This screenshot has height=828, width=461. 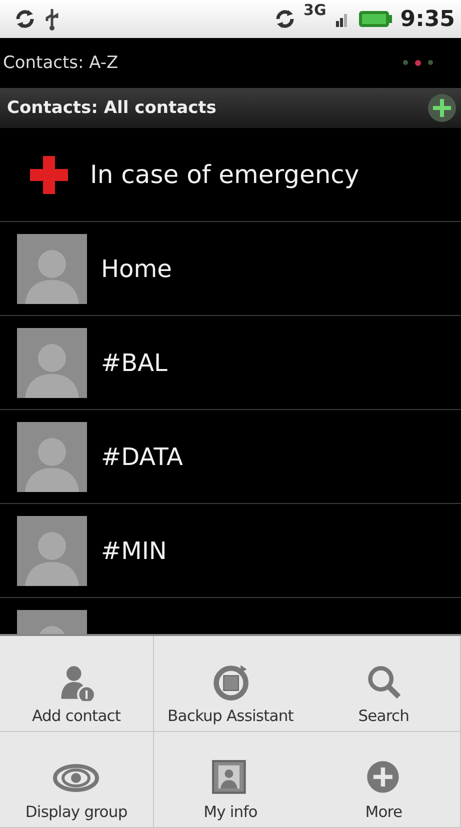 I want to click on menu-option: Add contact, so click(x=77, y=684).